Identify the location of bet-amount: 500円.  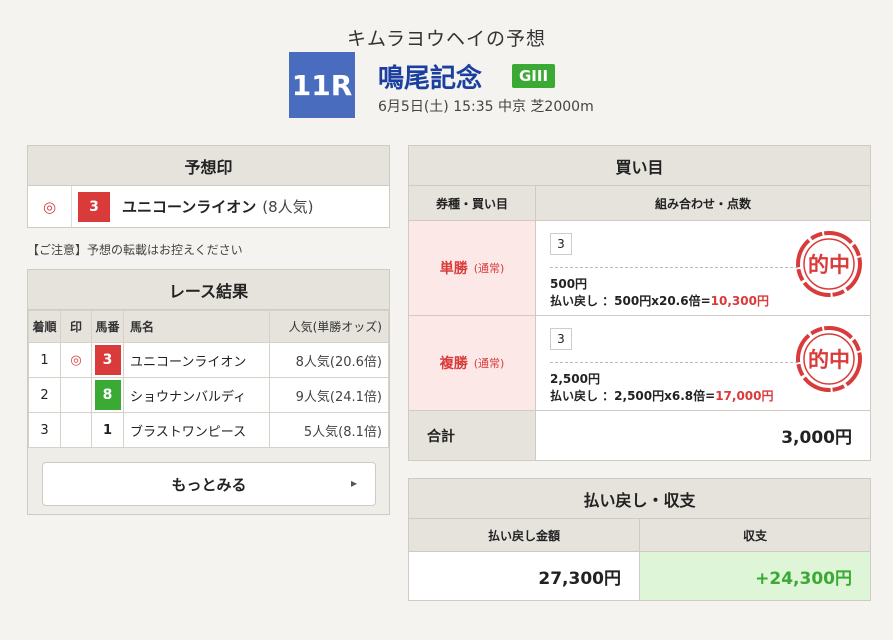
(569, 284).